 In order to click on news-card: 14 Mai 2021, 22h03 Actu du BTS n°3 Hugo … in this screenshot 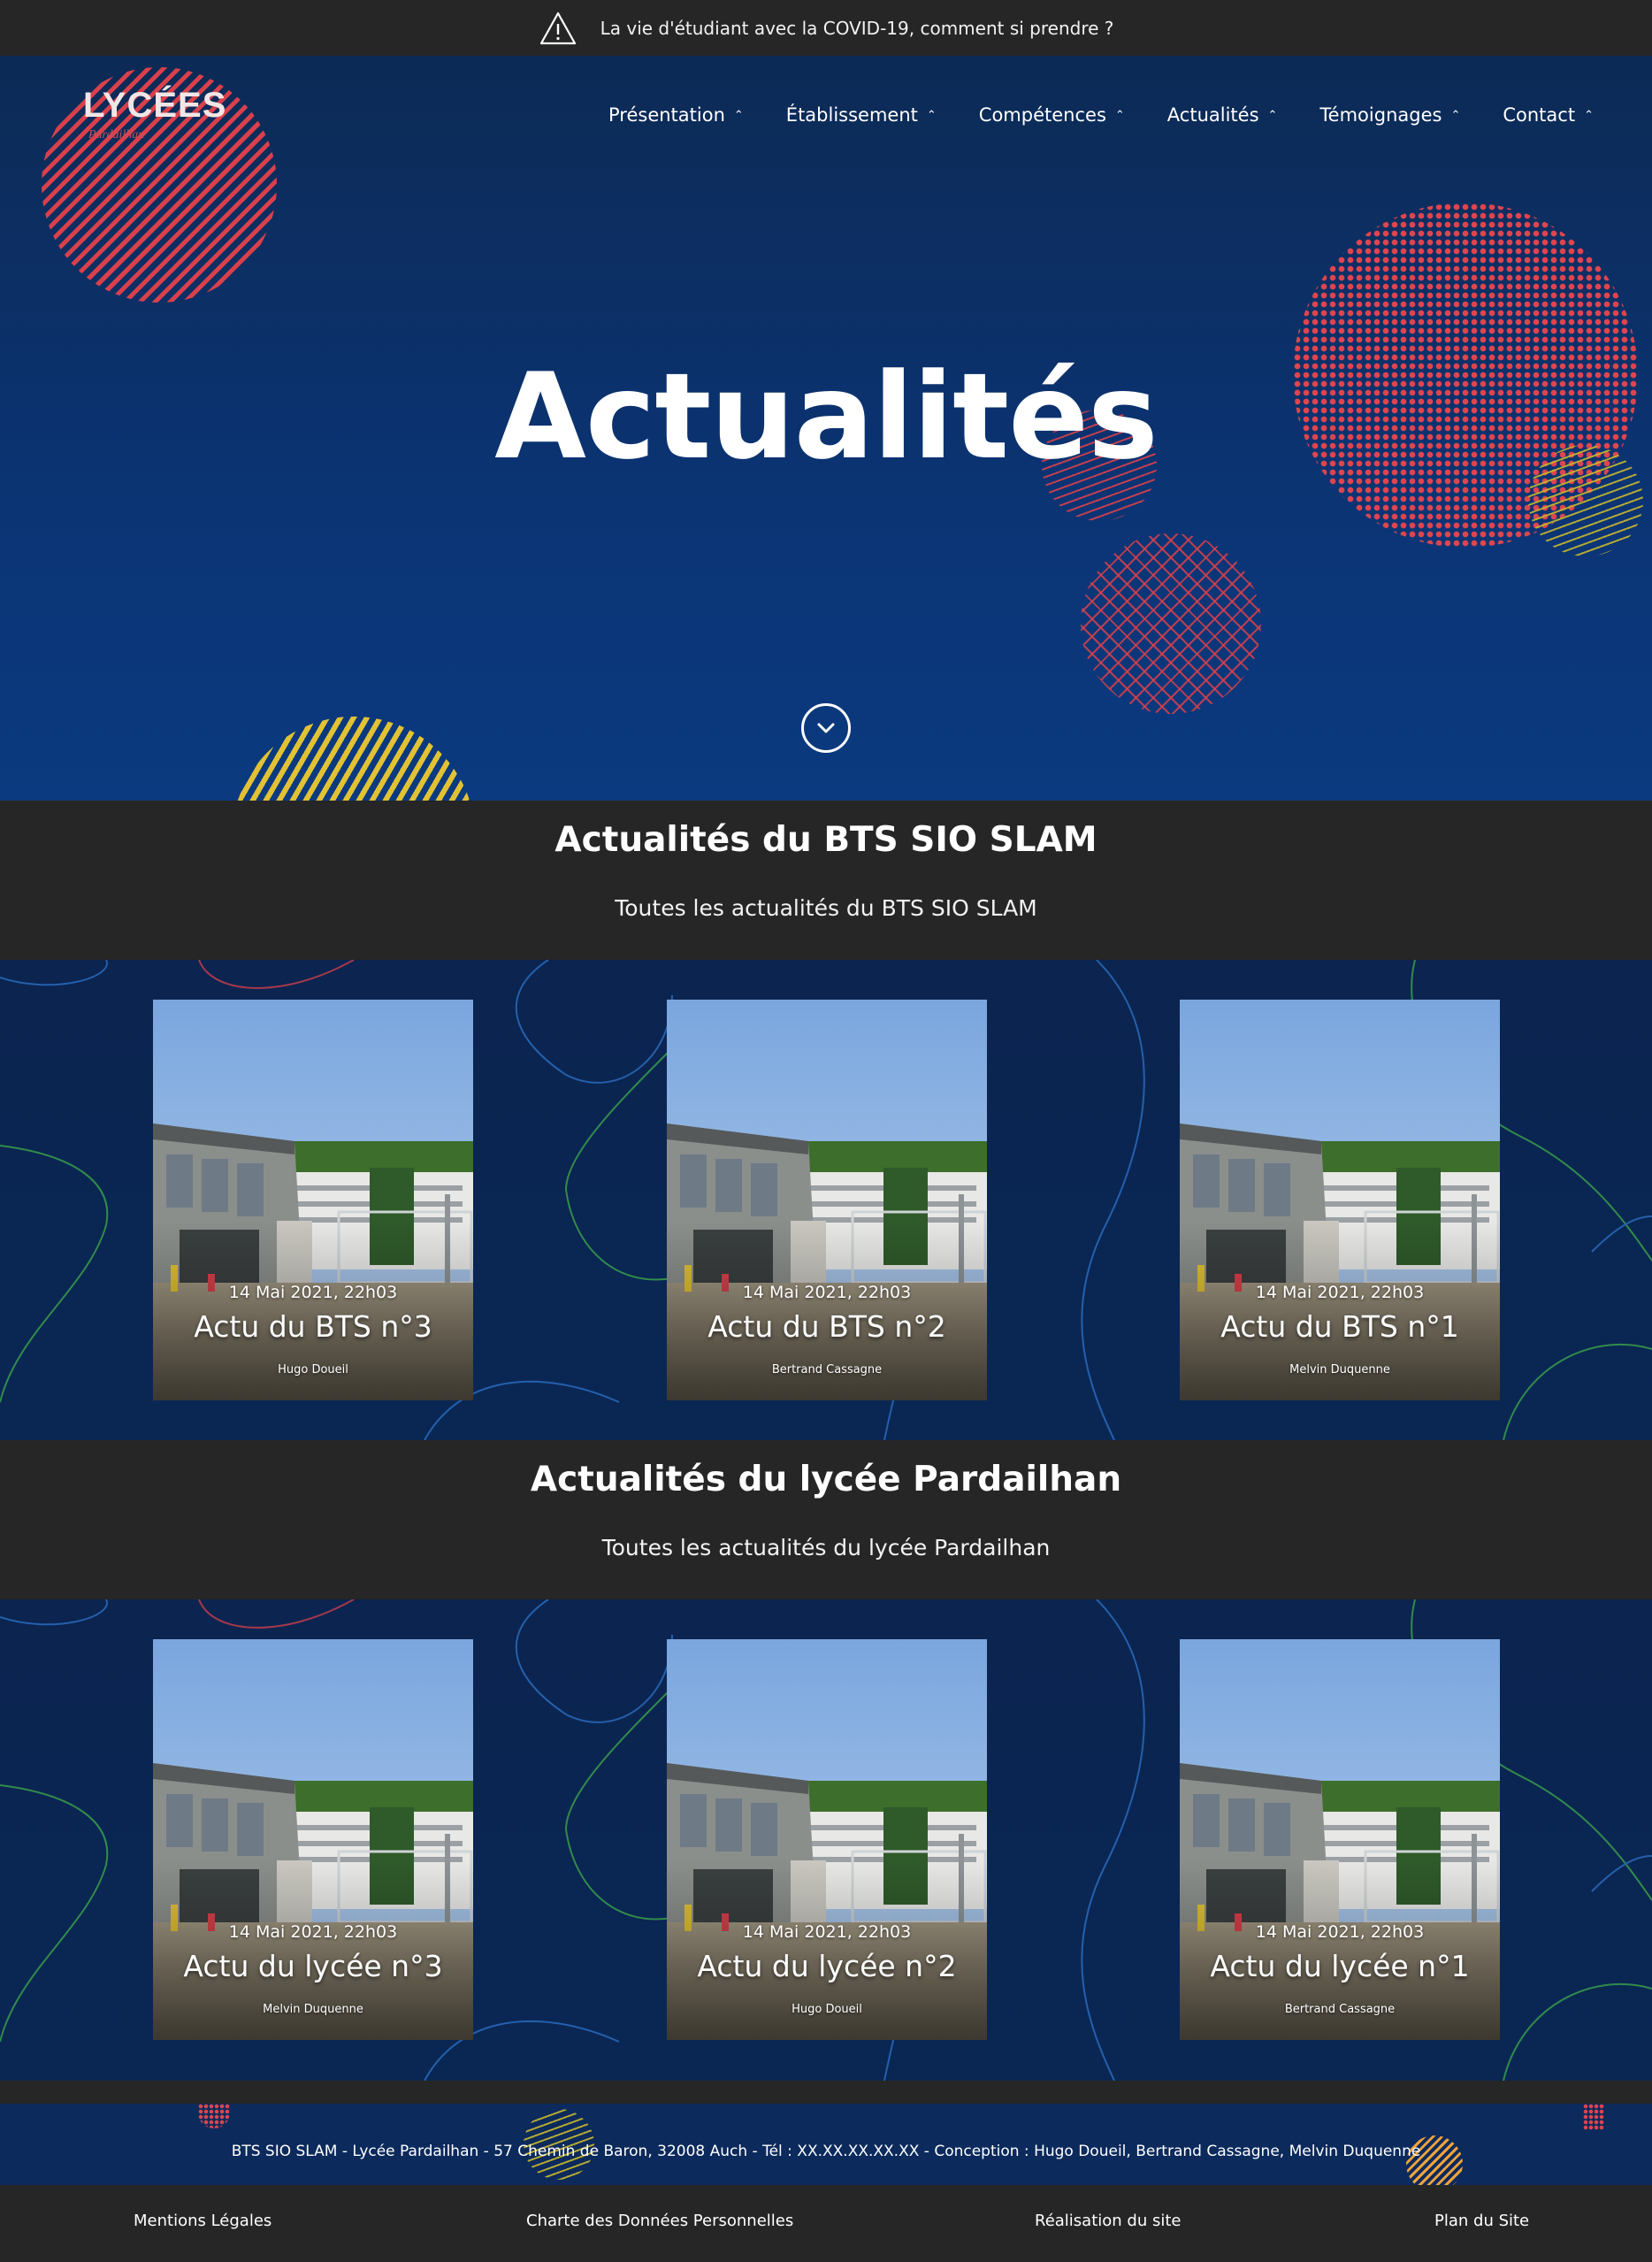, I will do `click(313, 1200)`.